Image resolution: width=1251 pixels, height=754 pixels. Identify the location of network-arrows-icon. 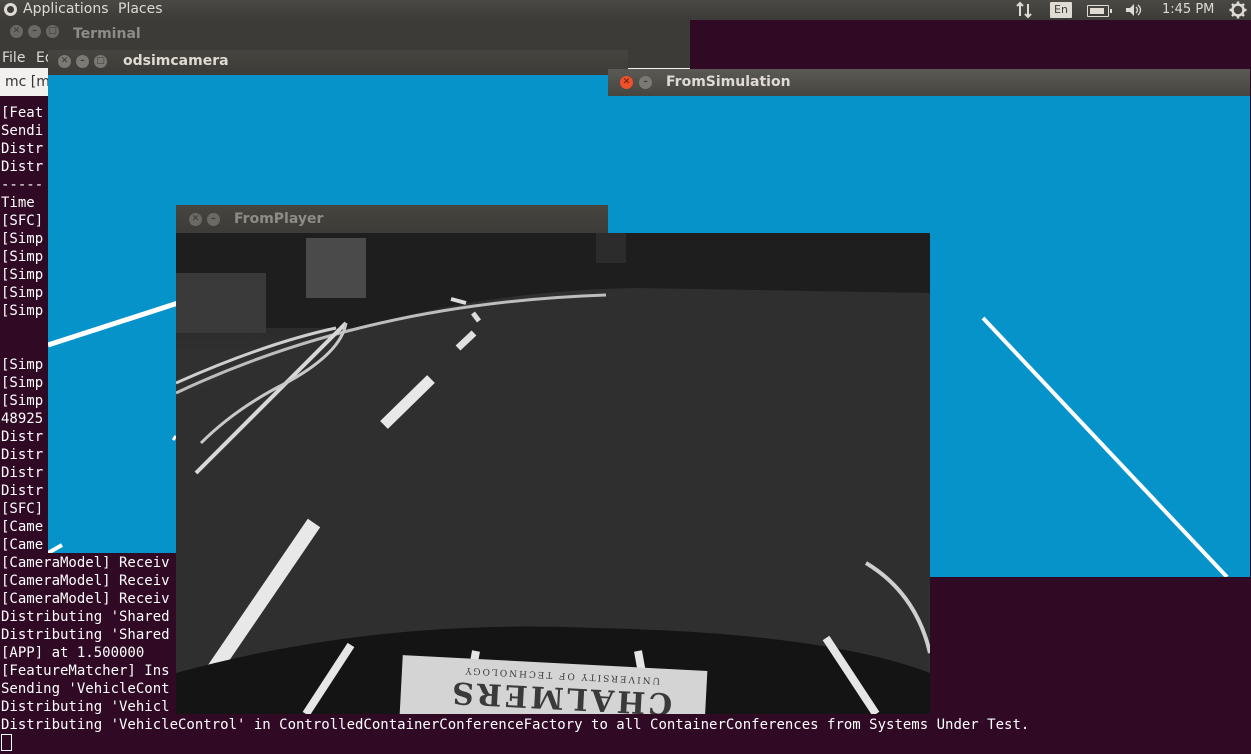
(1025, 10).